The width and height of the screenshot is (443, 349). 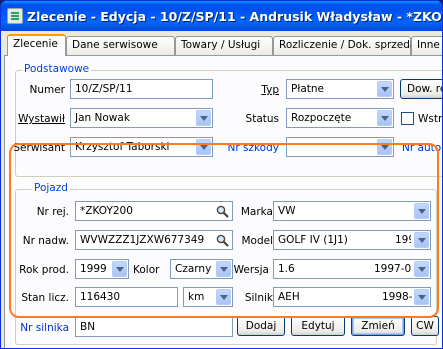 What do you see at coordinates (141, 89) in the screenshot?
I see `numer-field: 10/Z/SP/11` at bounding box center [141, 89].